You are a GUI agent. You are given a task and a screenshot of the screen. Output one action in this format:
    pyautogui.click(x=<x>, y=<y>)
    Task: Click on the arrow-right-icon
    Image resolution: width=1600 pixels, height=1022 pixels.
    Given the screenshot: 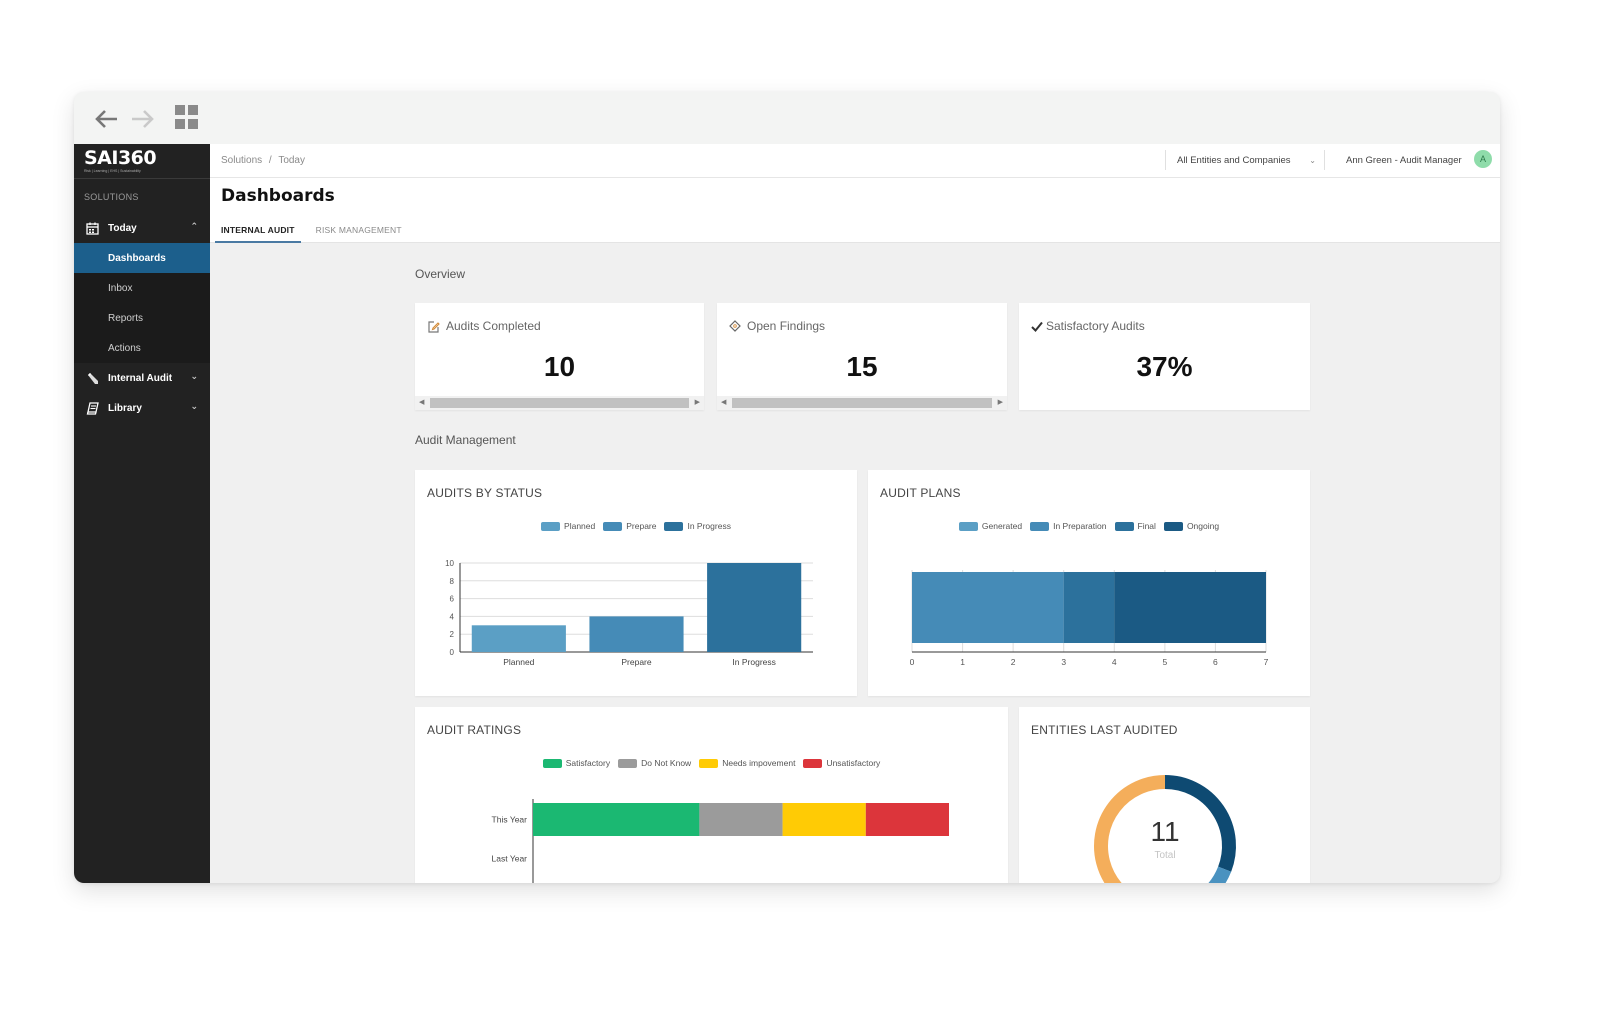 What is the action you would take?
    pyautogui.click(x=143, y=119)
    